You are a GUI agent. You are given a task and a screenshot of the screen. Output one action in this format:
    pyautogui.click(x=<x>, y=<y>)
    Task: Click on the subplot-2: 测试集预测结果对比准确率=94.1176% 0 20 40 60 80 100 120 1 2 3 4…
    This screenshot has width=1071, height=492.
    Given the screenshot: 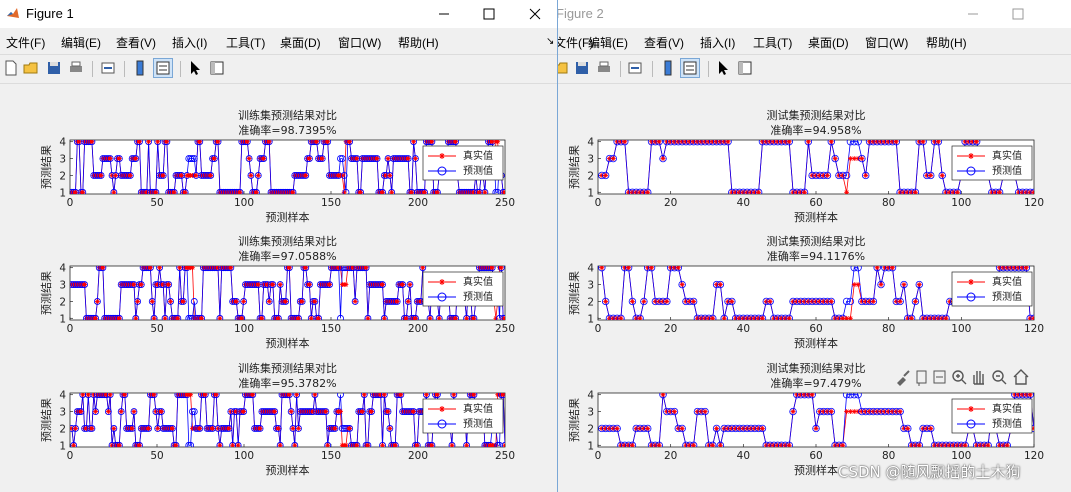 What is the action you would take?
    pyautogui.click(x=806, y=292)
    